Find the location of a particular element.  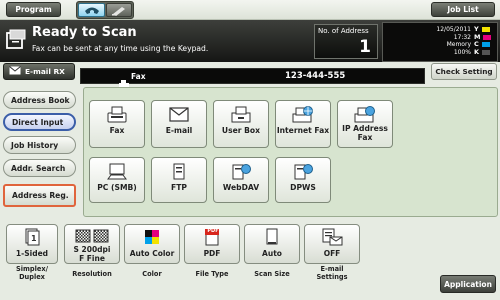

simplex-value: 1-Sided is located at coordinates (32, 253).